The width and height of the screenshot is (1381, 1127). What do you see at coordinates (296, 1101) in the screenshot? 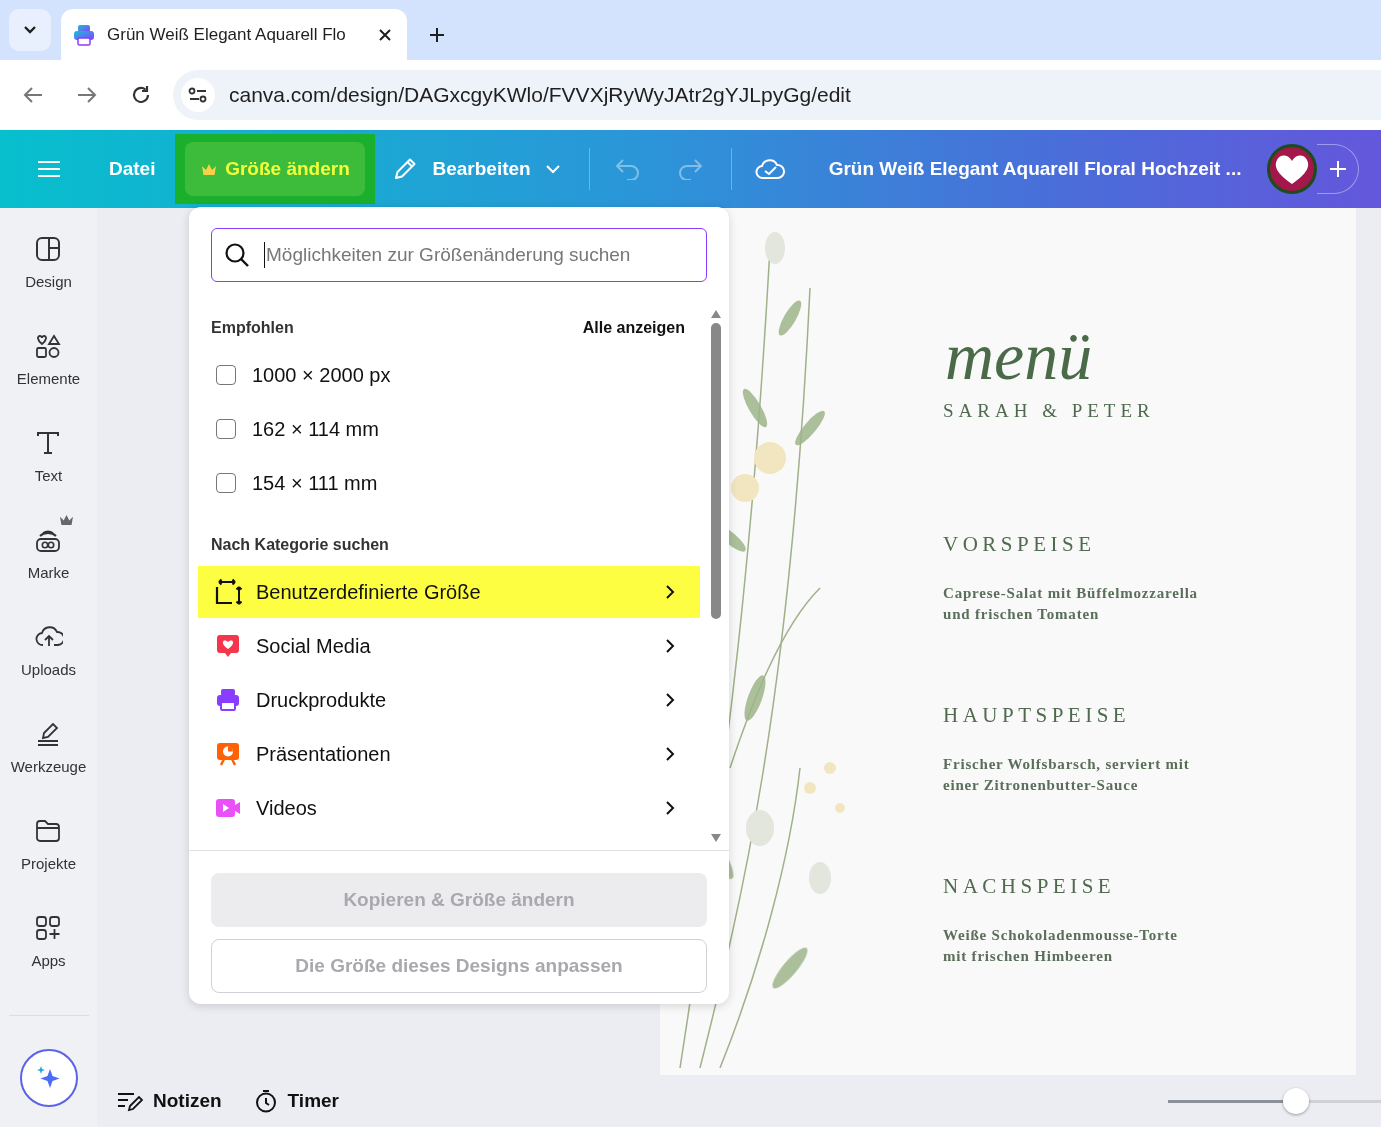
I see `timer-button: Timer` at bounding box center [296, 1101].